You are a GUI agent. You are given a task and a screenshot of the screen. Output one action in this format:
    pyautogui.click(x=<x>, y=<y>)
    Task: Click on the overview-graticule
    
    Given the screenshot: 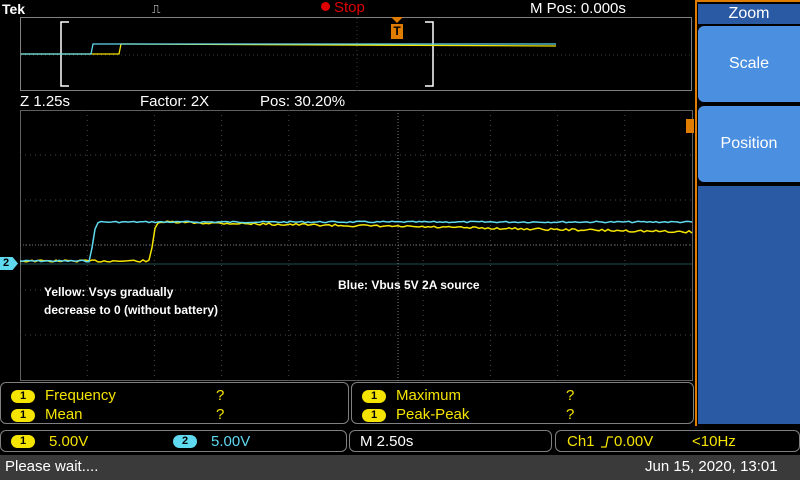 What is the action you would take?
    pyautogui.click(x=357, y=55)
    